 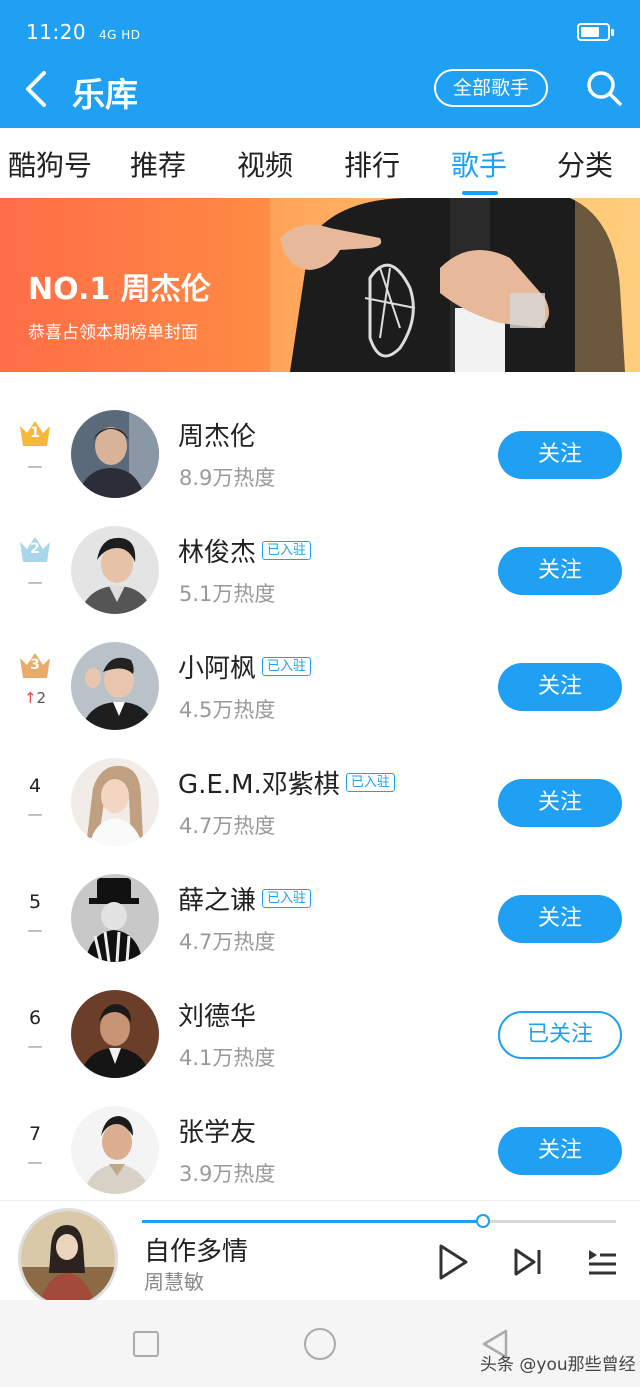 What do you see at coordinates (320, 1155) in the screenshot?
I see `singer-row: 7 — 张学友 3.9万热度 关注` at bounding box center [320, 1155].